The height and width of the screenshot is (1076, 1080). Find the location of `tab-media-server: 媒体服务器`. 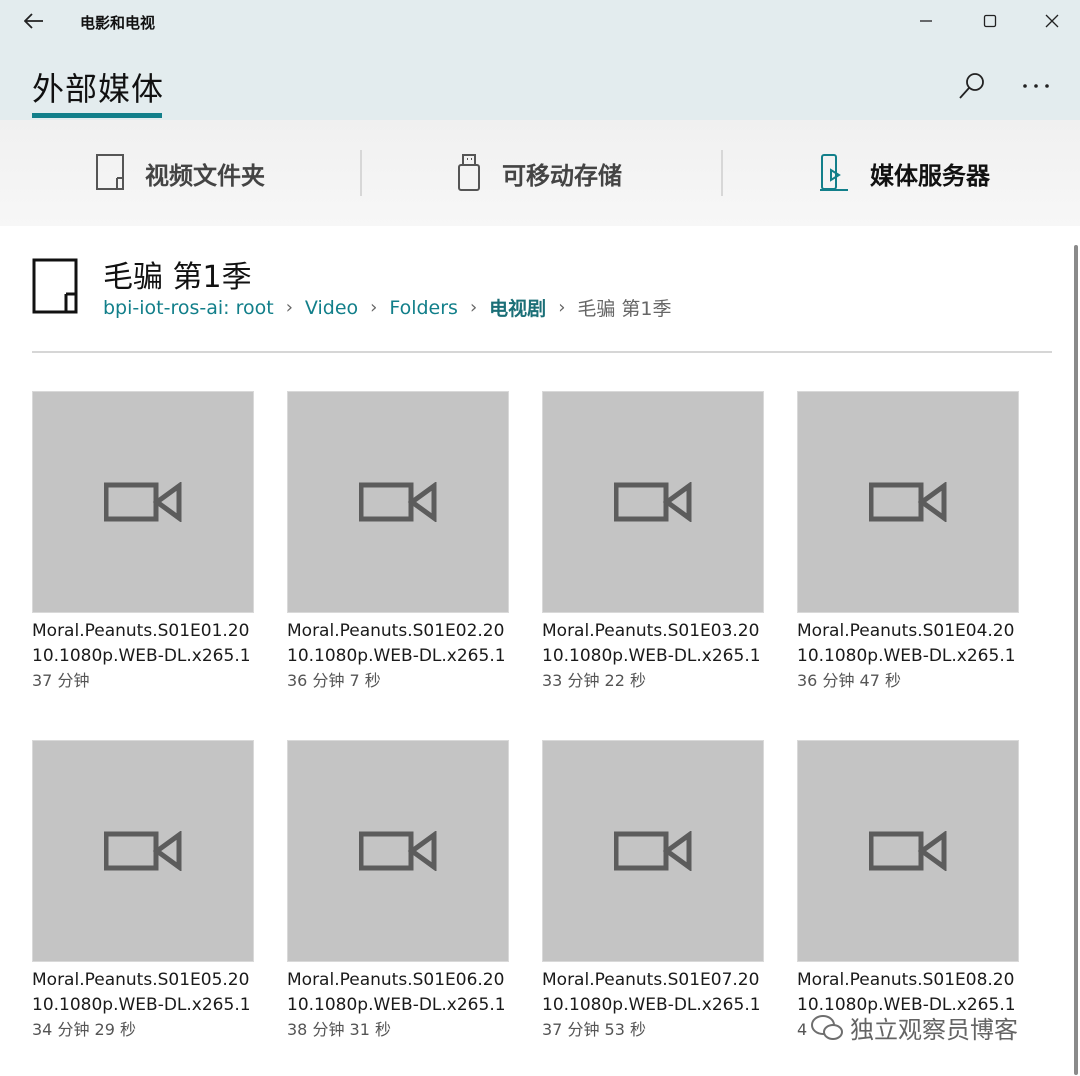

tab-media-server: 媒体服务器 is located at coordinates (904, 173).